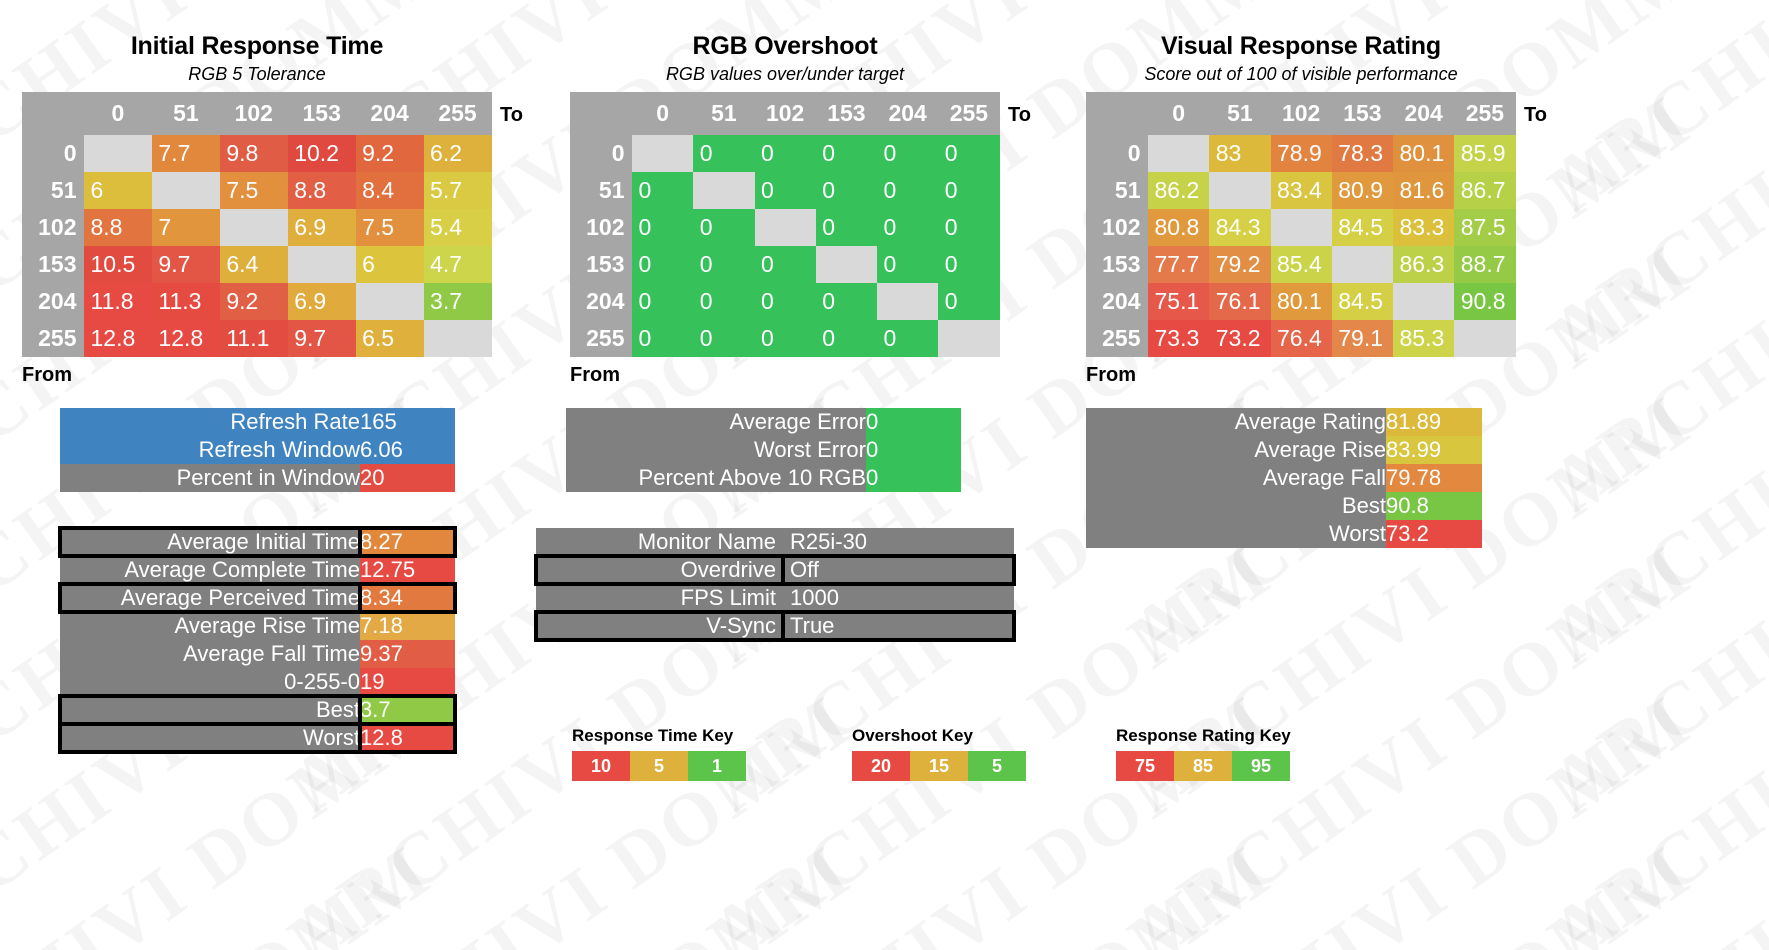 This screenshot has width=1769, height=950. I want to click on matrix-col-header: 204, so click(1424, 113).